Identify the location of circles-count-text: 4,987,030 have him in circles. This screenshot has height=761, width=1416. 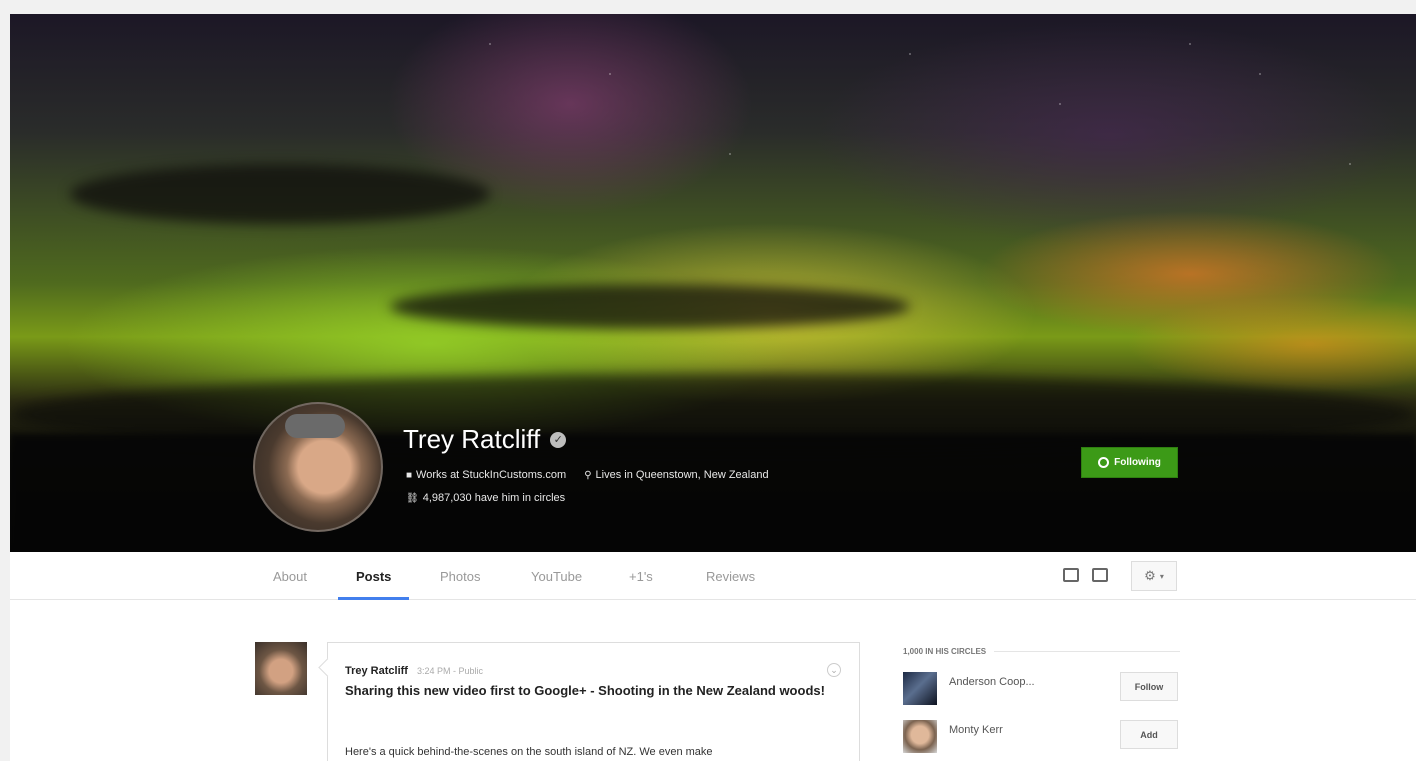
(494, 498).